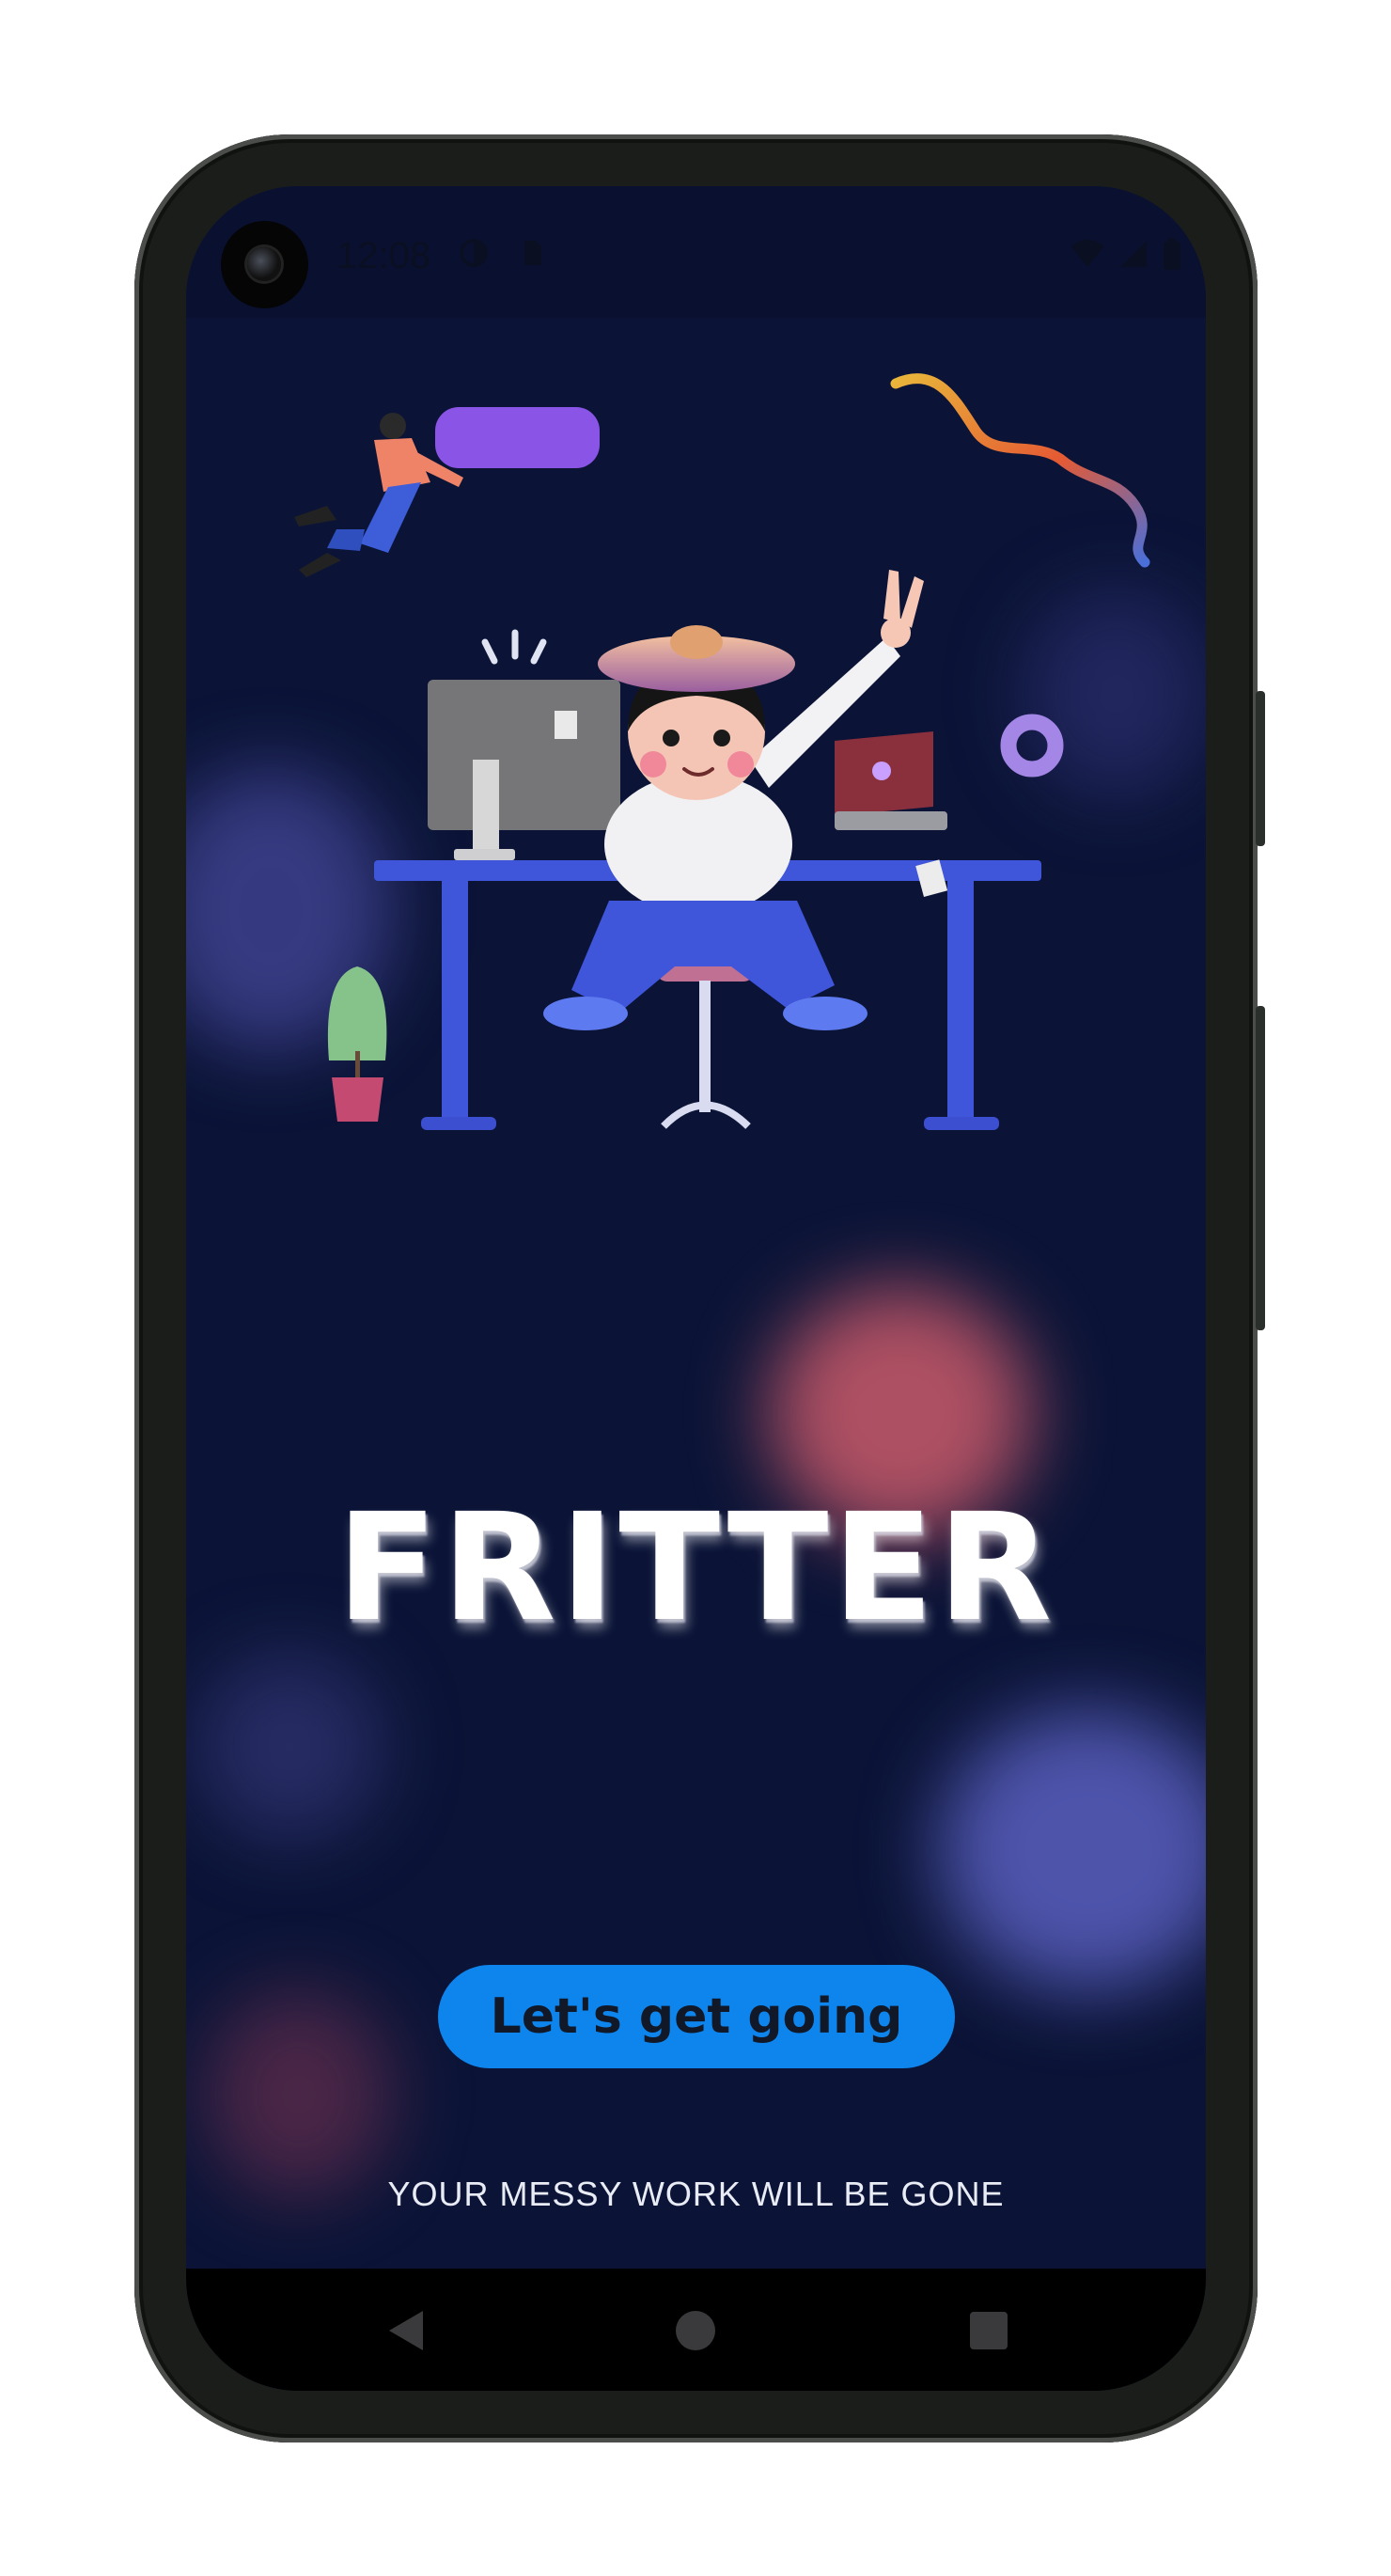  What do you see at coordinates (264, 264) in the screenshot?
I see `front-camera` at bounding box center [264, 264].